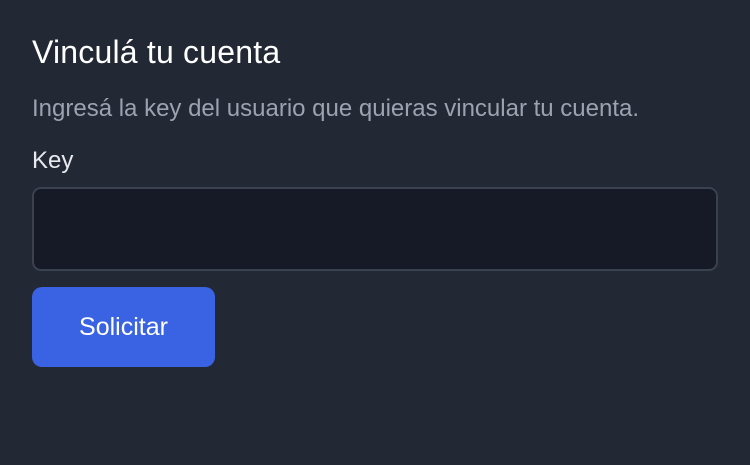 The height and width of the screenshot is (465, 750). What do you see at coordinates (53, 160) in the screenshot?
I see `key-field-label: Key` at bounding box center [53, 160].